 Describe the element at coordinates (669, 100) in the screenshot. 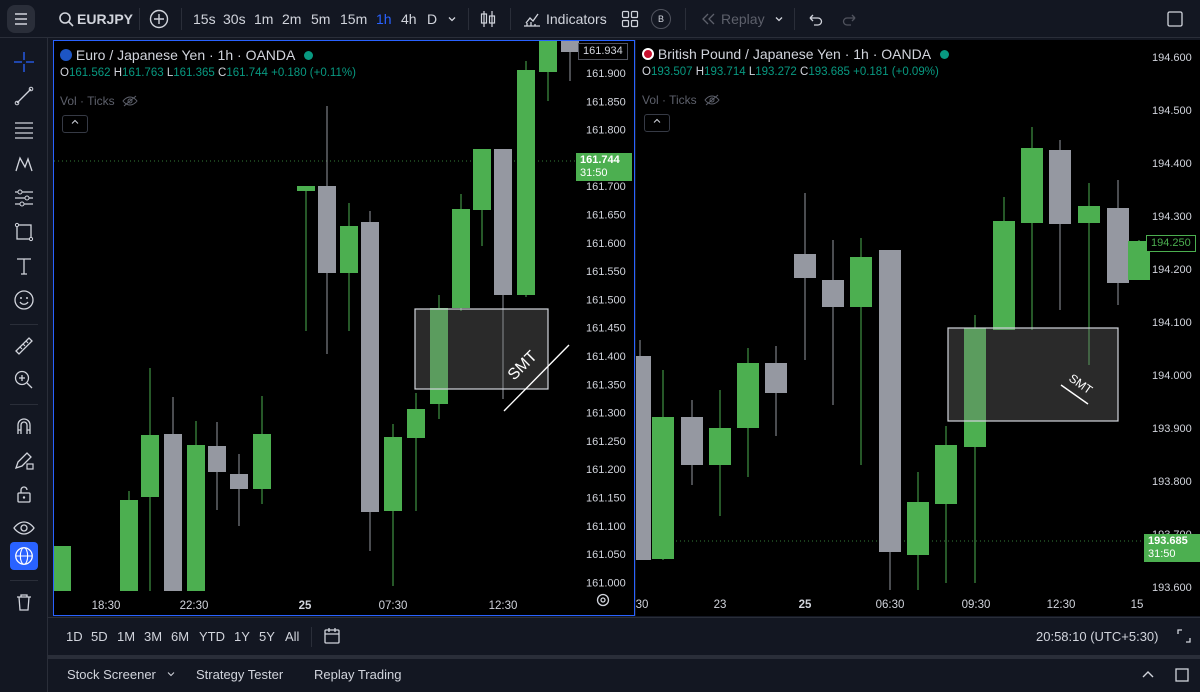

I see `volume-label: Vol · Ticks` at that location.